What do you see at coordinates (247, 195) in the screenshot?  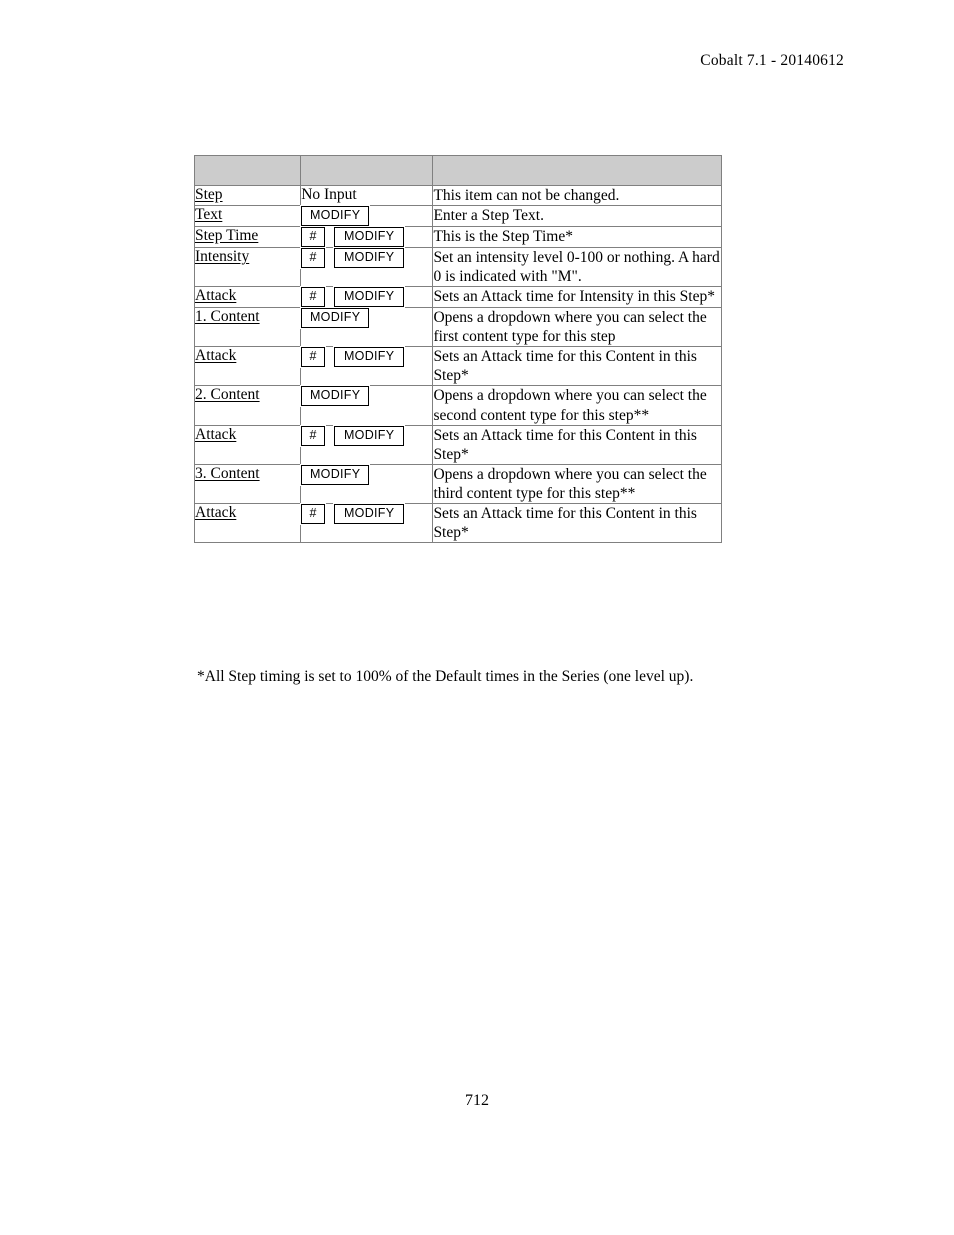 I see `row-label-cell: Step` at bounding box center [247, 195].